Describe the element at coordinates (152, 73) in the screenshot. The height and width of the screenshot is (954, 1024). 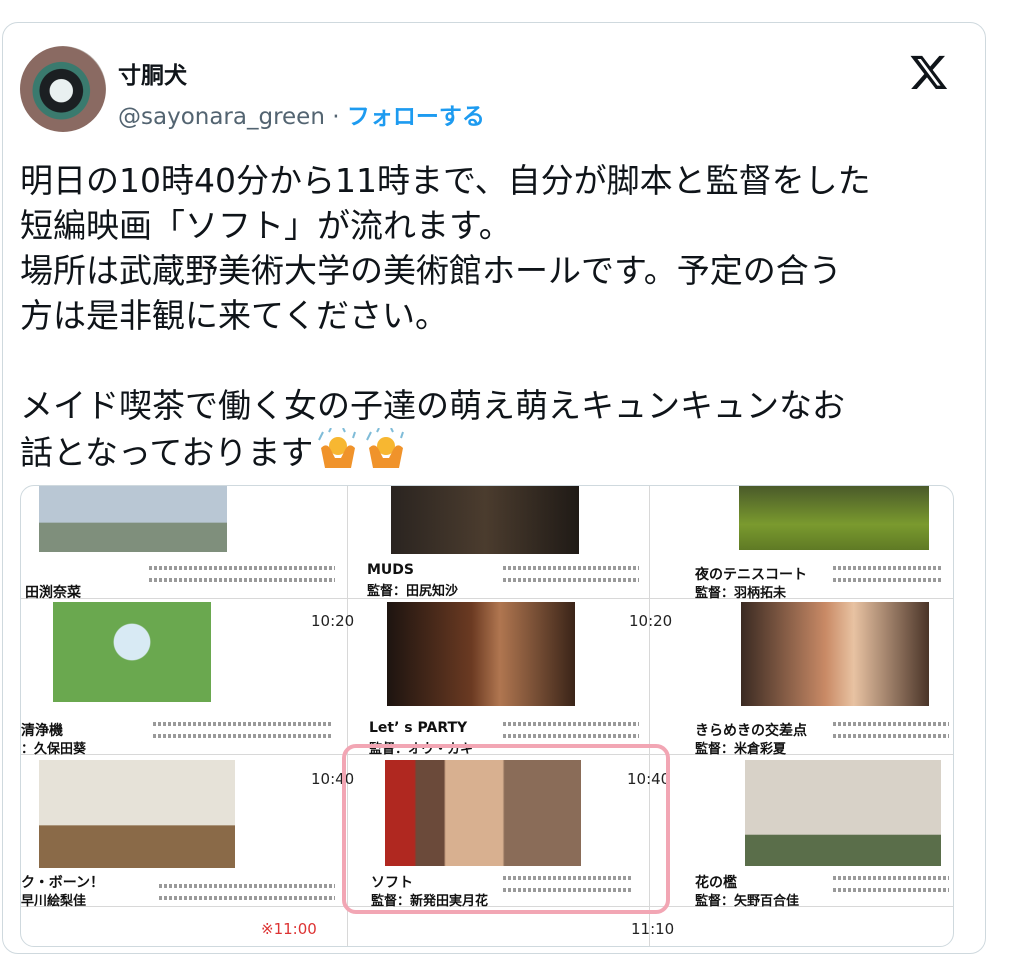
I see `author-name: 寸胴犬` at that location.